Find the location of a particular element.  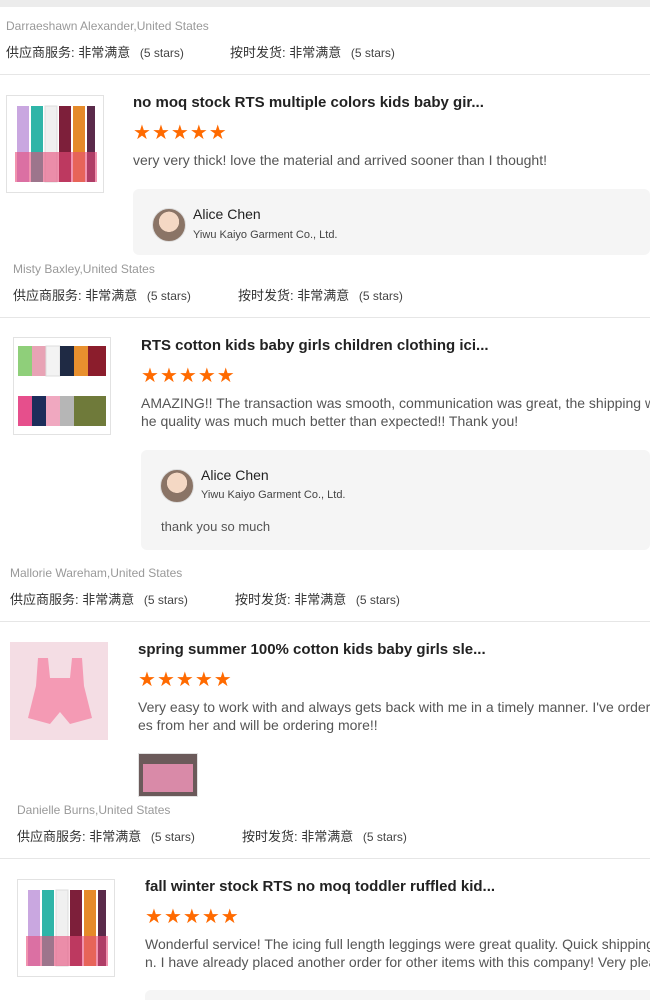

review-attachment-photo is located at coordinates (168, 775).